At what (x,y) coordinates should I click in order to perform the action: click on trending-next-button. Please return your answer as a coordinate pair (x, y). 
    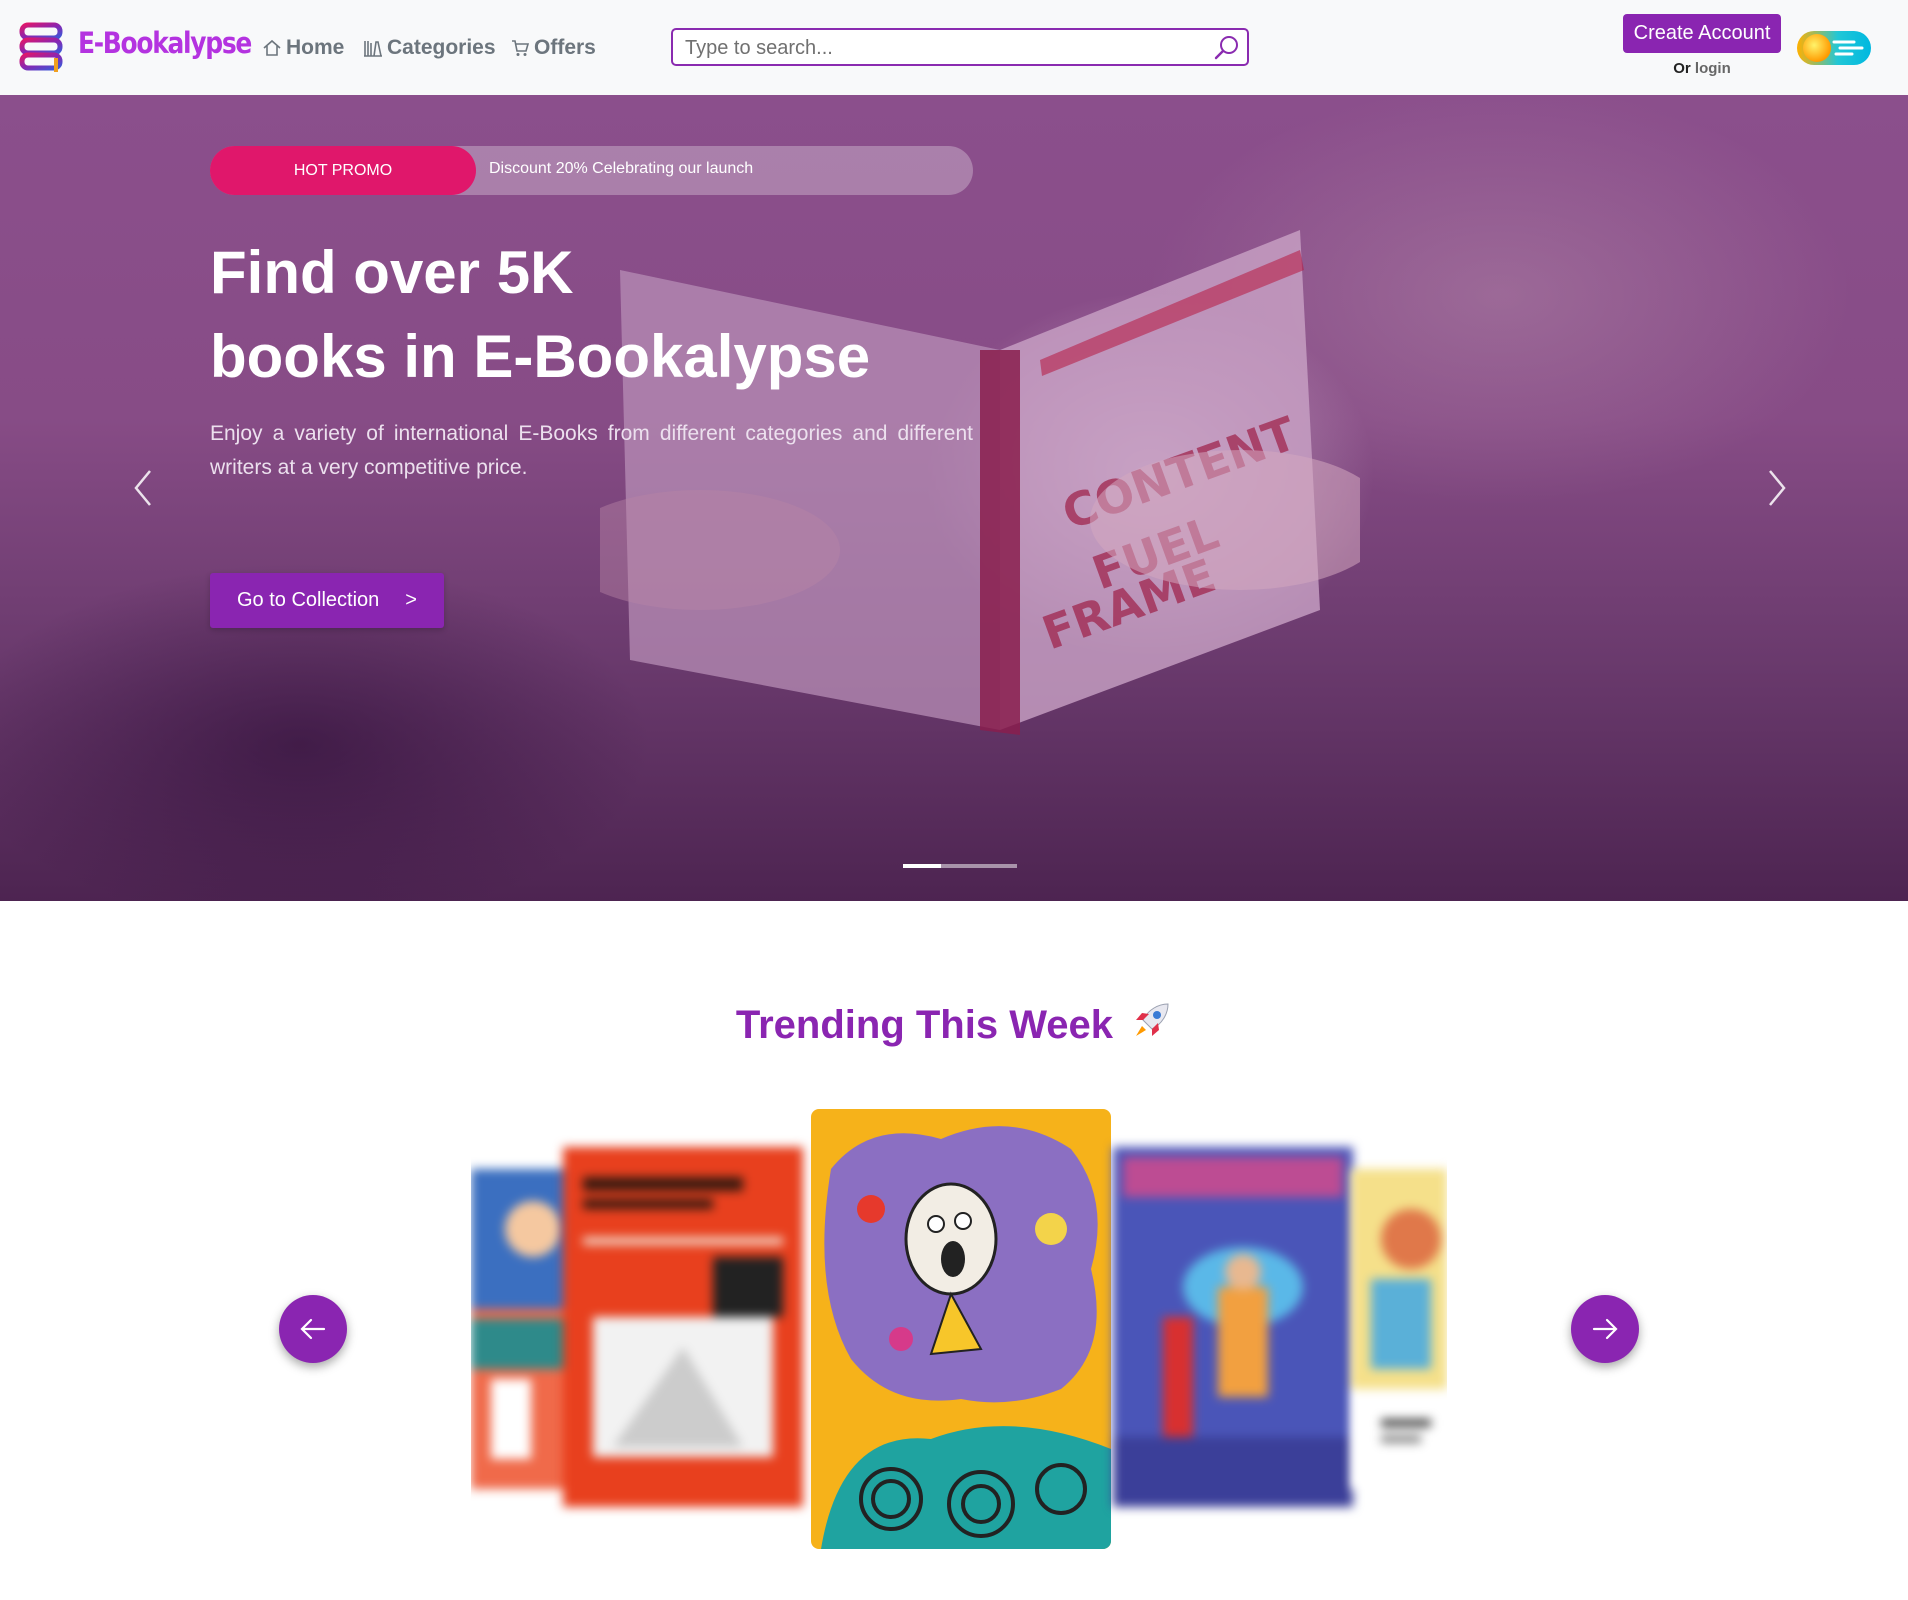
    Looking at the image, I should click on (1605, 1329).